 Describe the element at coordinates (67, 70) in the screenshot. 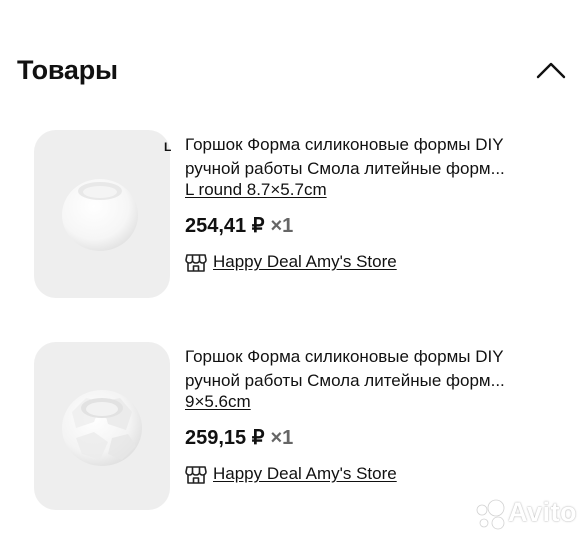

I see `section-title: Товары` at that location.